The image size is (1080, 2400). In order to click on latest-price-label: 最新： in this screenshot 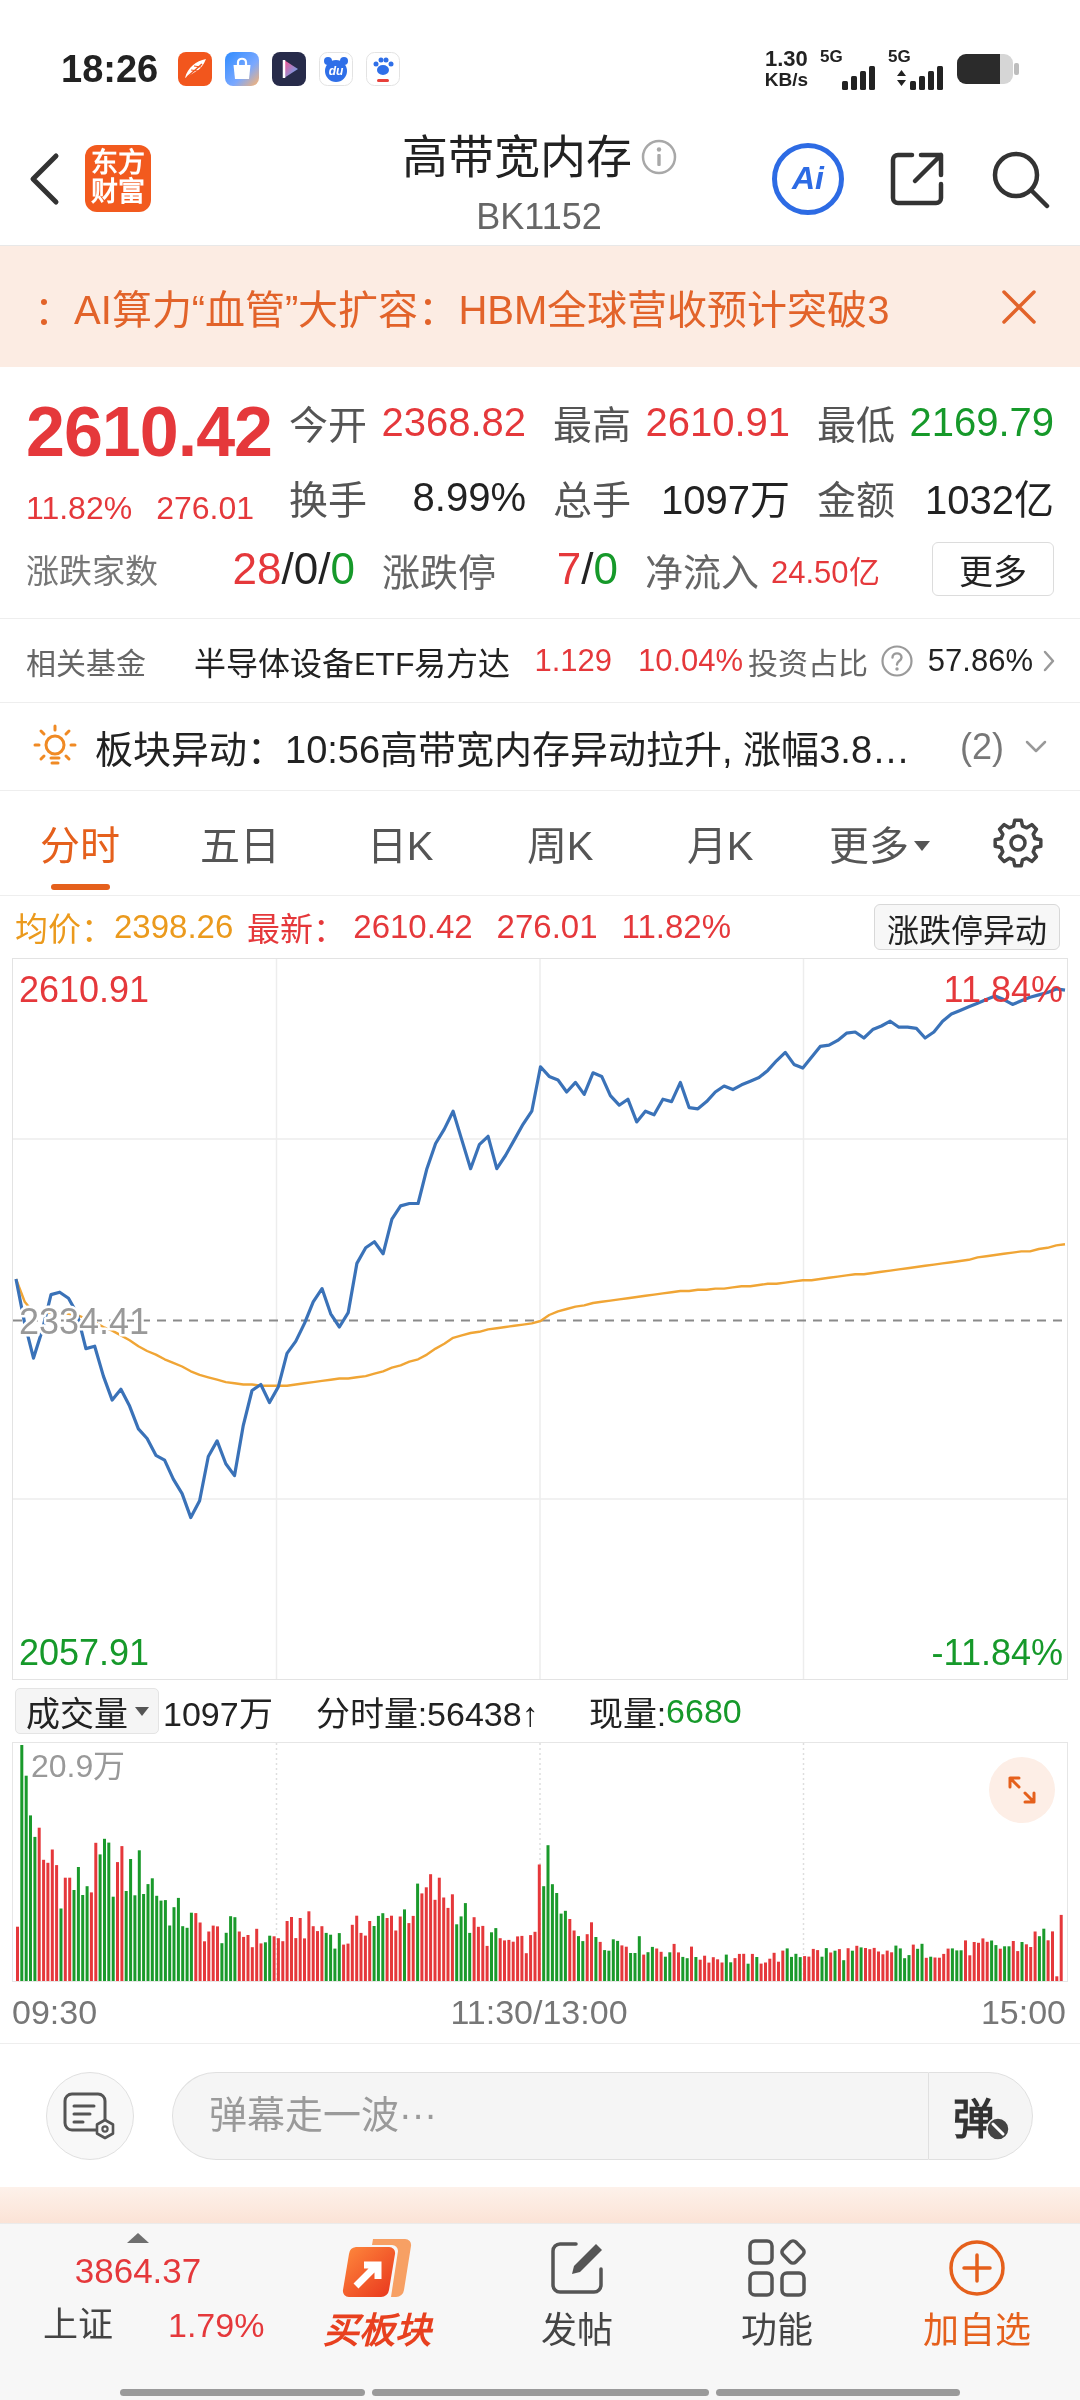, I will do `click(297, 930)`.